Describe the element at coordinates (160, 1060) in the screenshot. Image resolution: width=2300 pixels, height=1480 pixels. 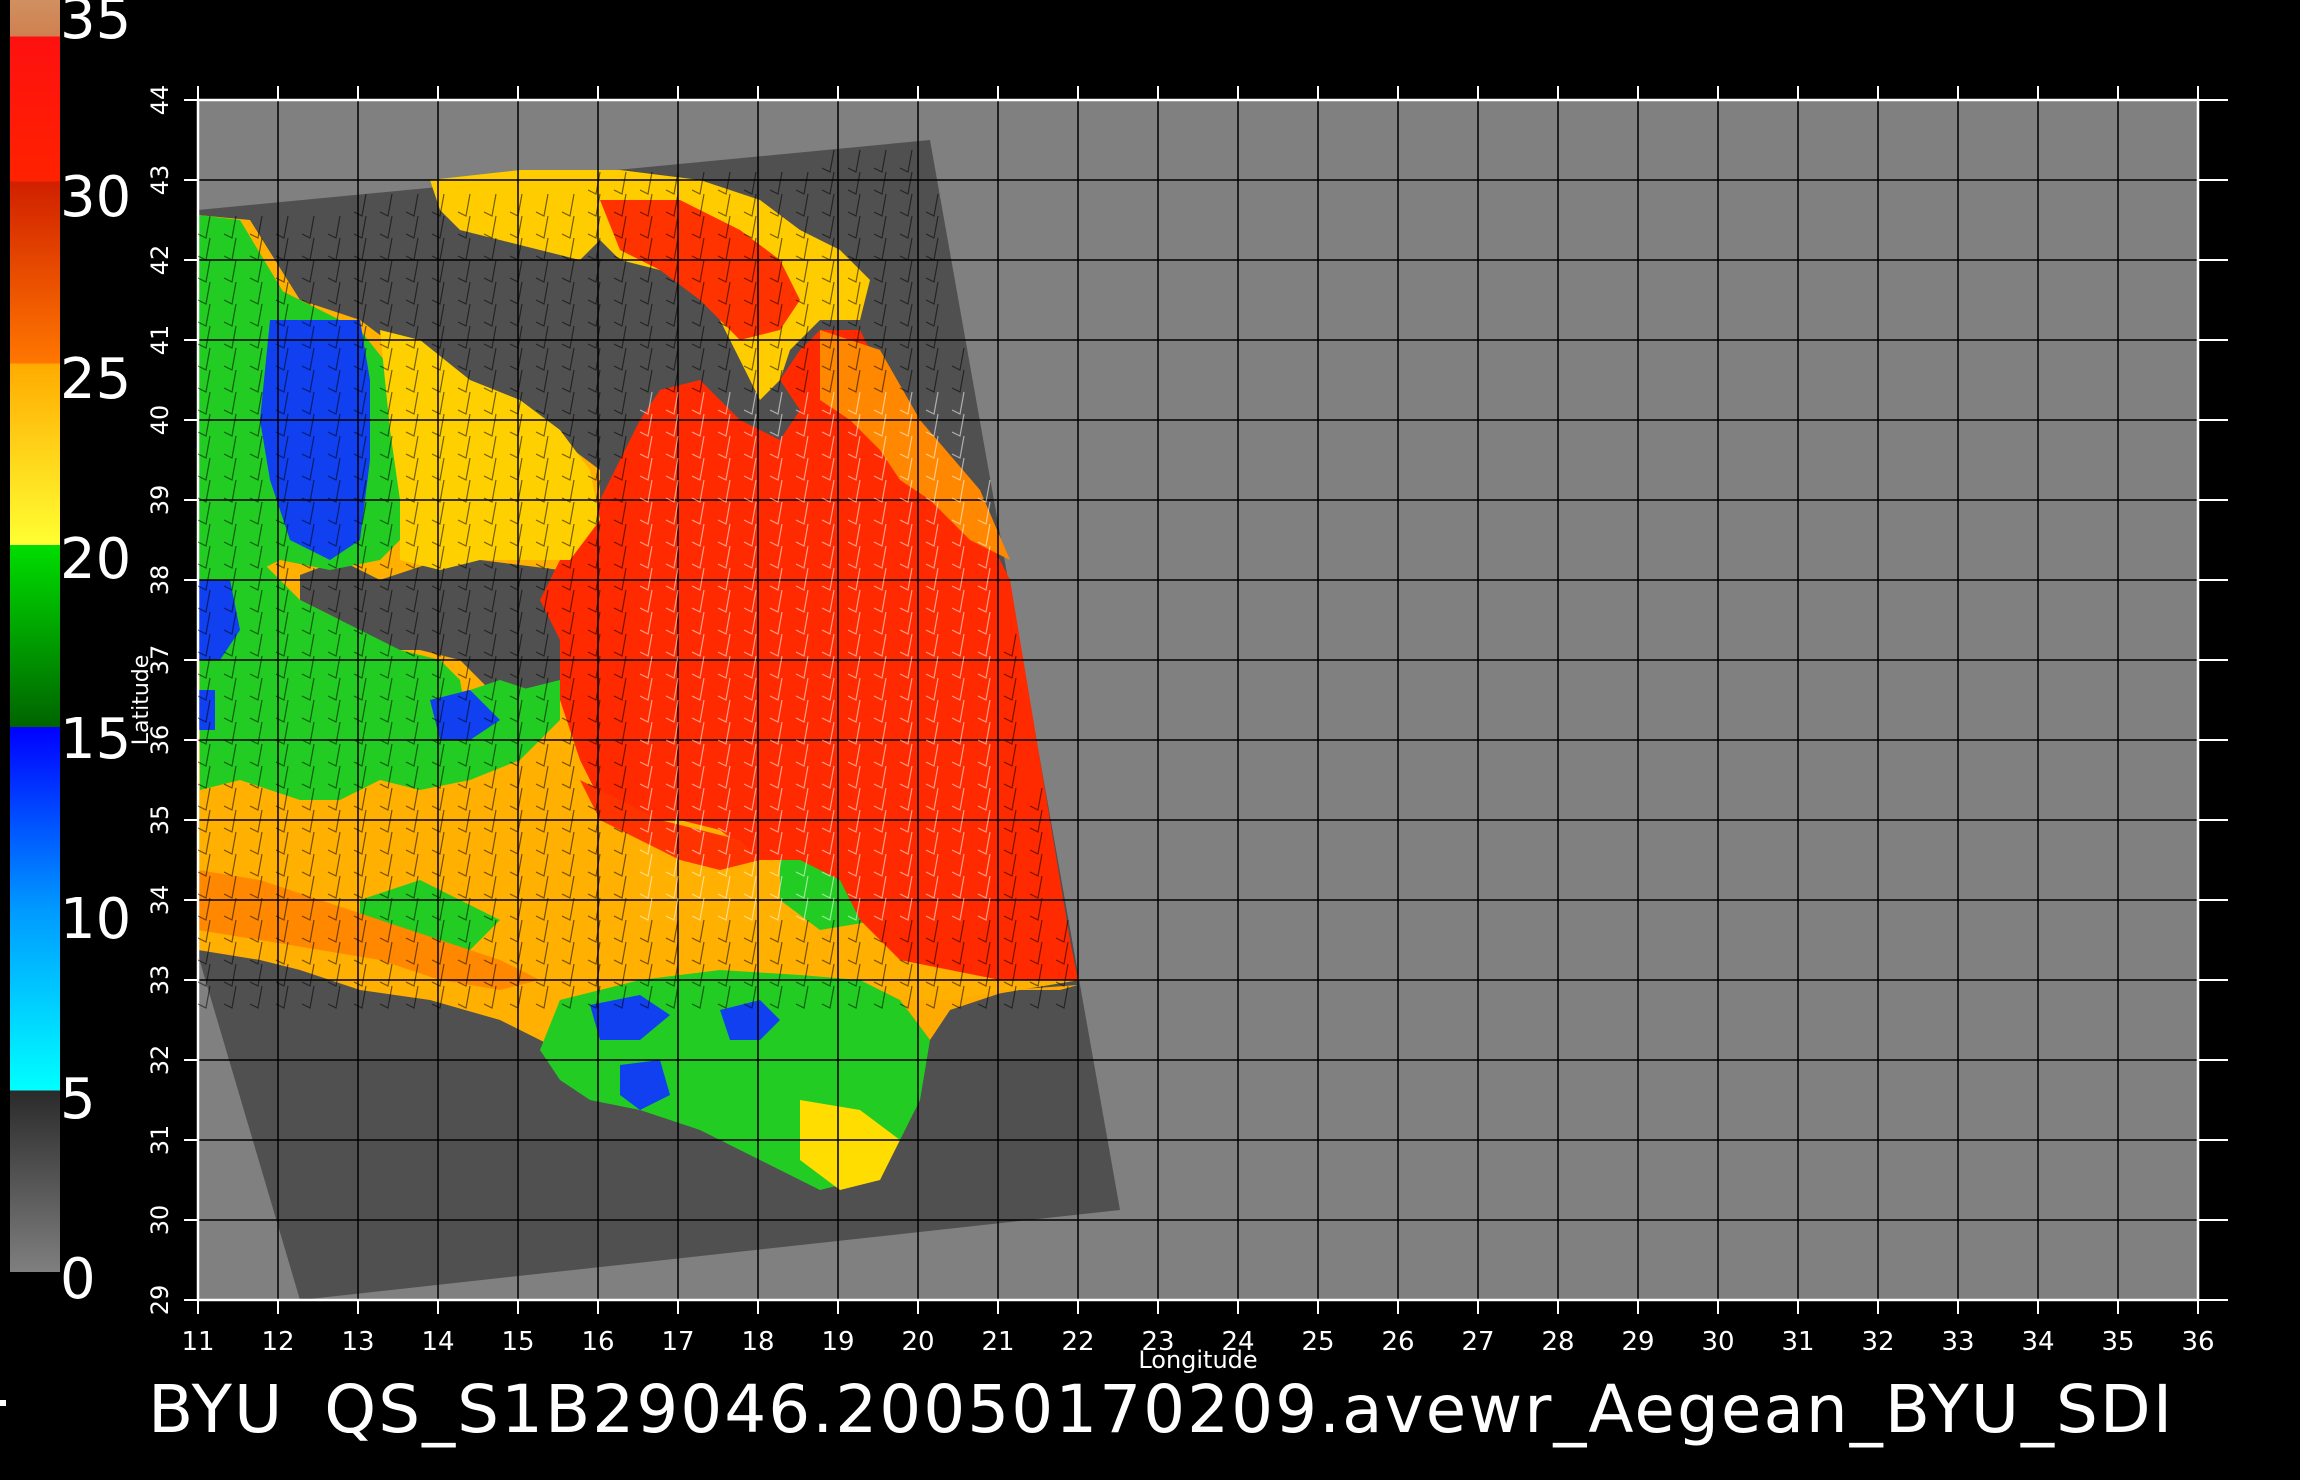
I see `y-tick-label: 32` at that location.